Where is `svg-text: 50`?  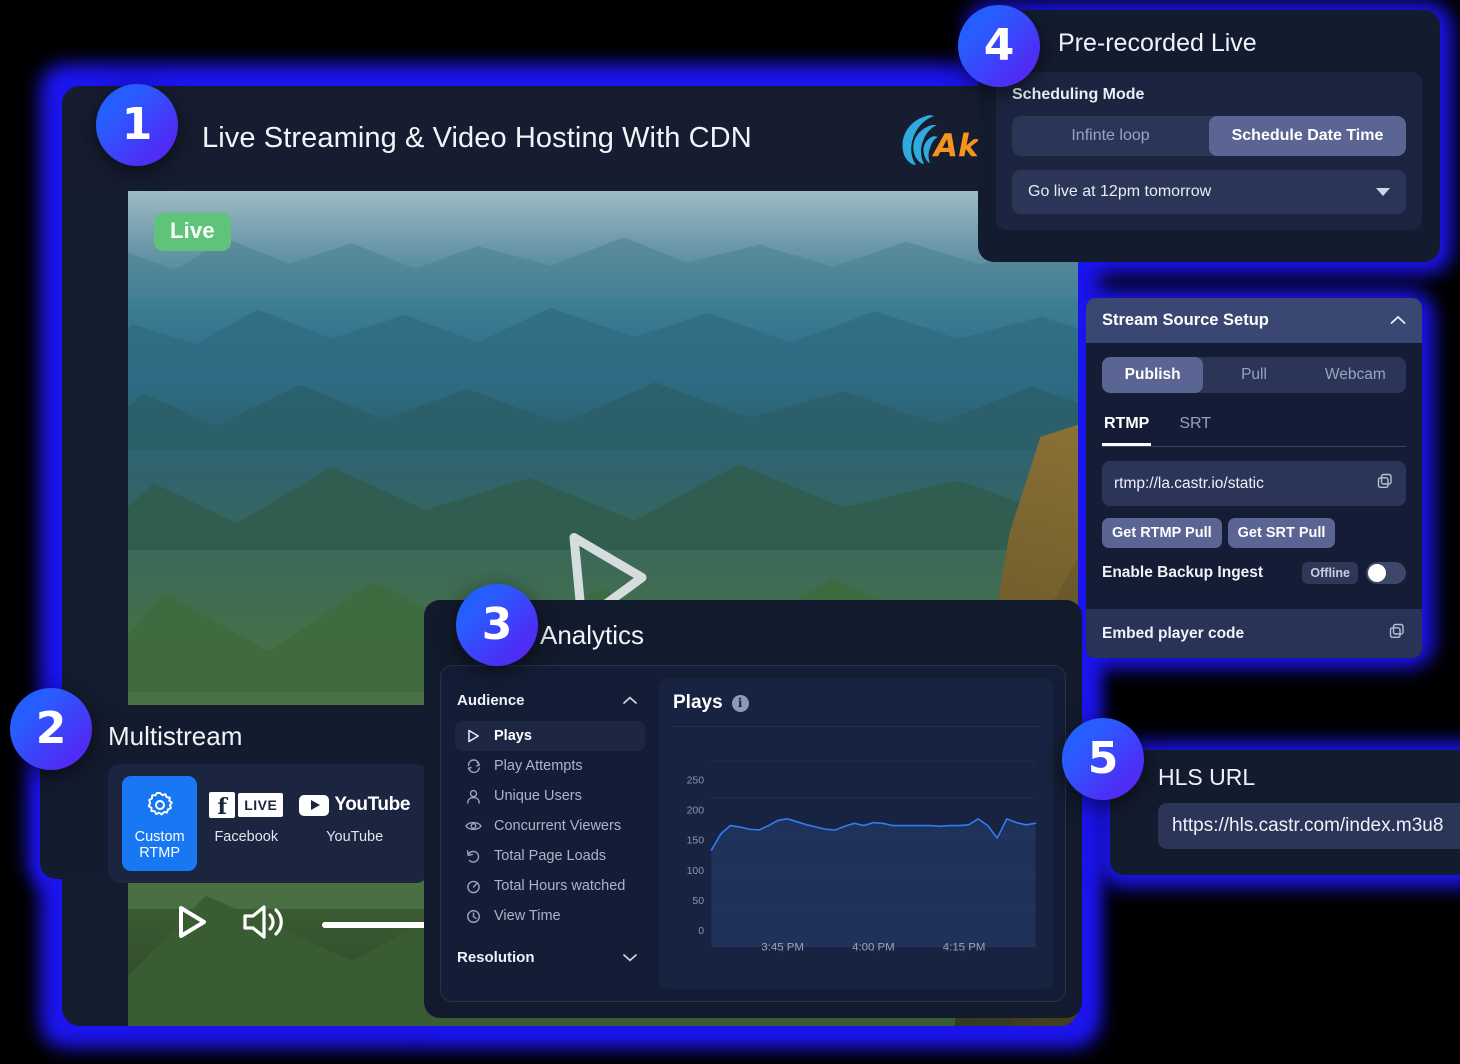 svg-text: 50 is located at coordinates (698, 901).